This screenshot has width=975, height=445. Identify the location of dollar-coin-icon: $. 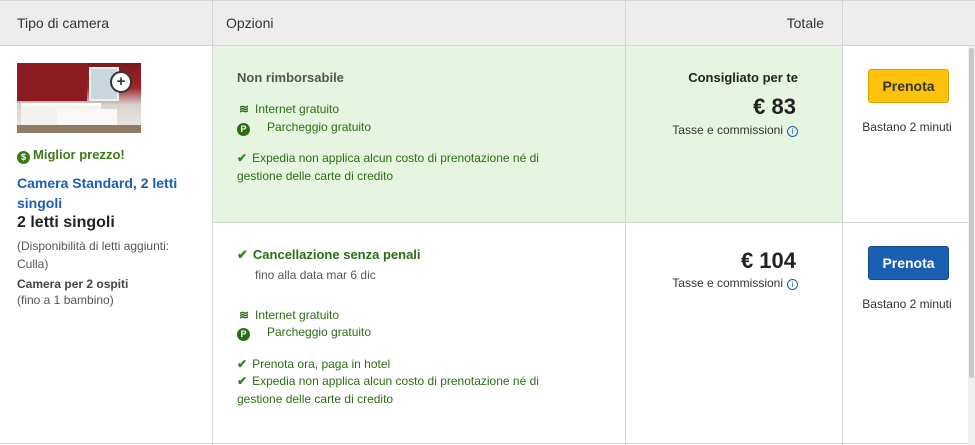
(23, 157).